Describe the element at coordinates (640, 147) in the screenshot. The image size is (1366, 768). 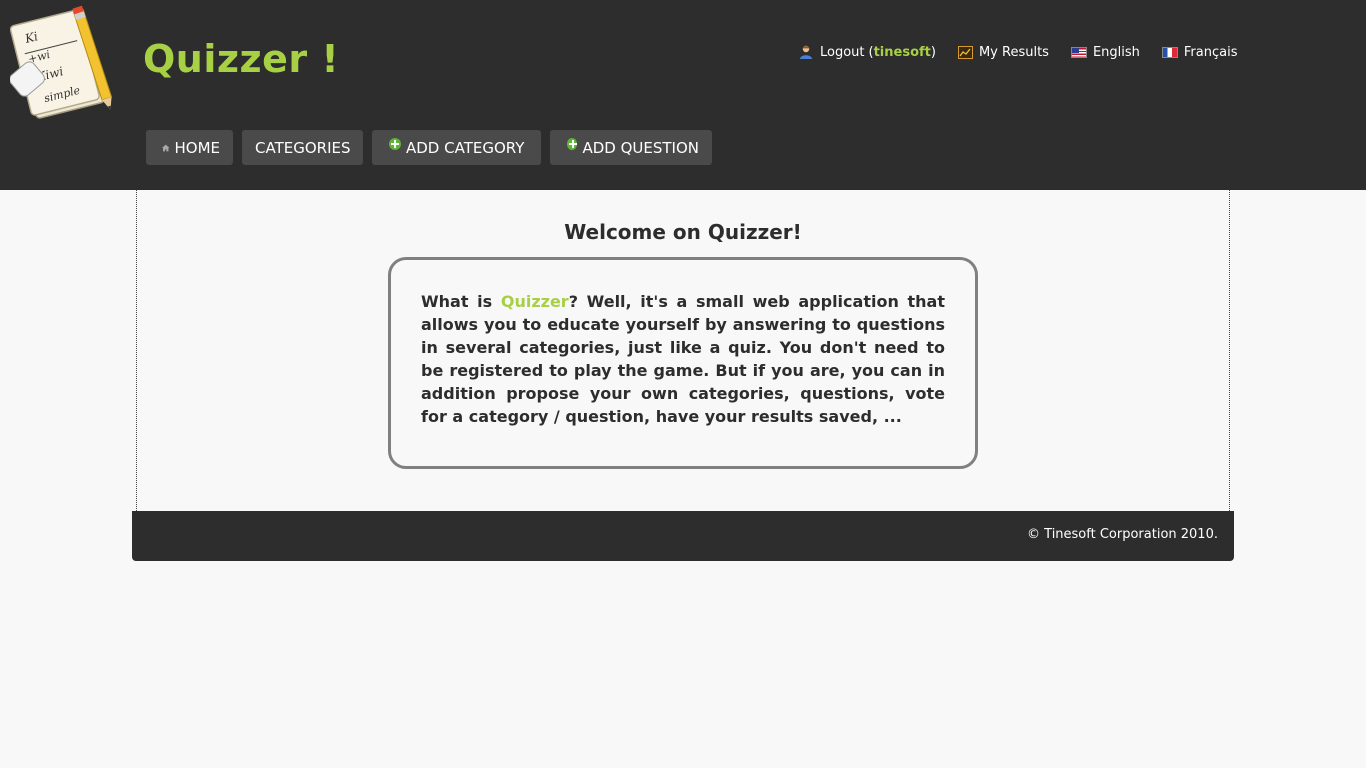
I see `nav-add-question-label: ADD QUESTION` at that location.